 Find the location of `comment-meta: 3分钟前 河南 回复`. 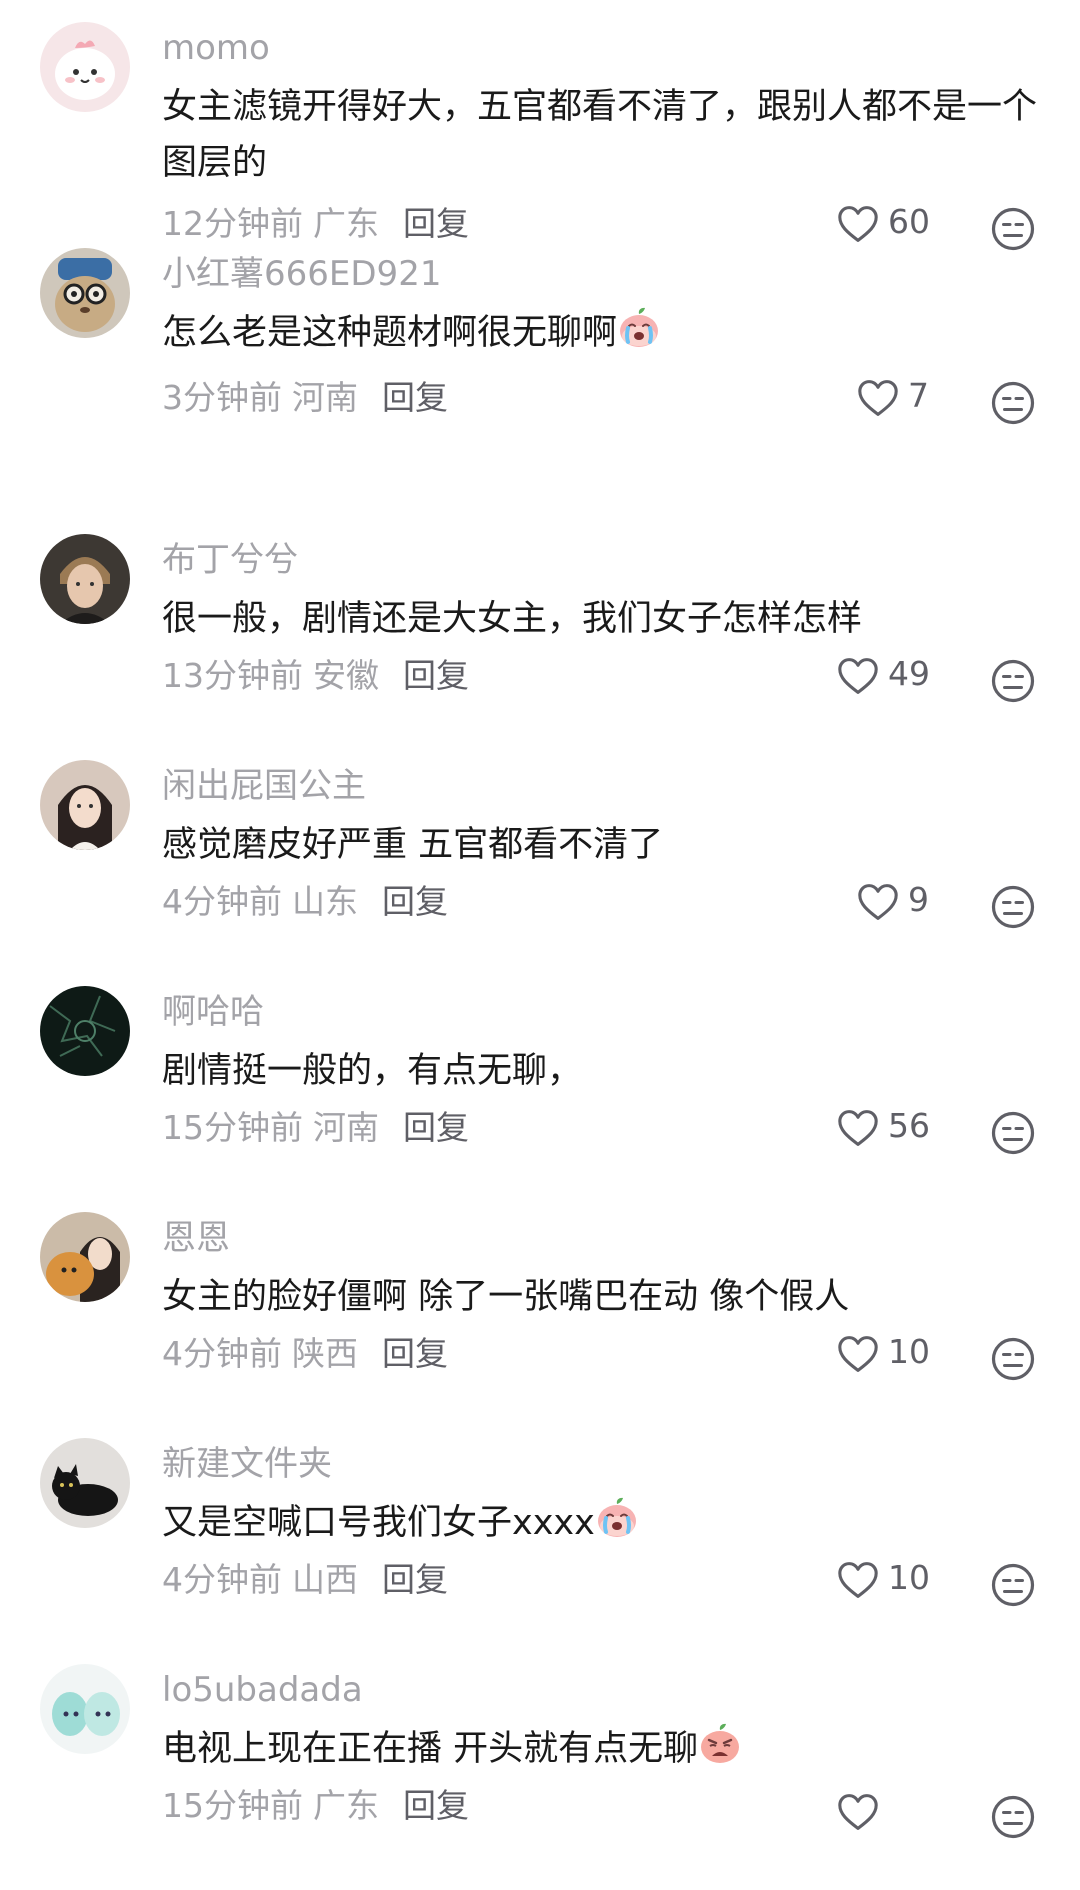

comment-meta: 3分钟前 河南 回复 is located at coordinates (305, 398).